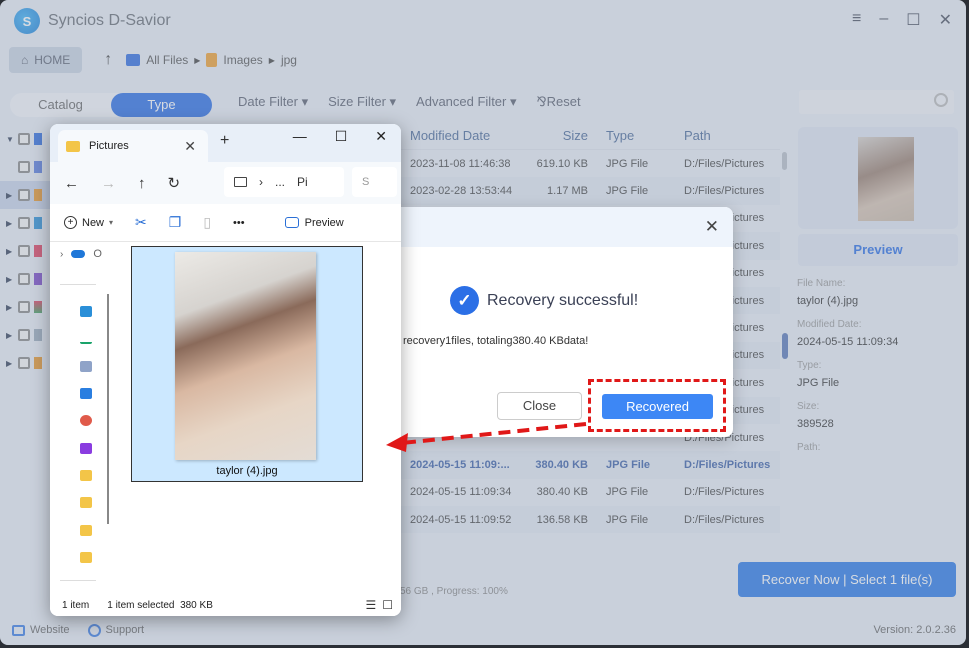  I want to click on explorer-search-input: S, so click(374, 182).